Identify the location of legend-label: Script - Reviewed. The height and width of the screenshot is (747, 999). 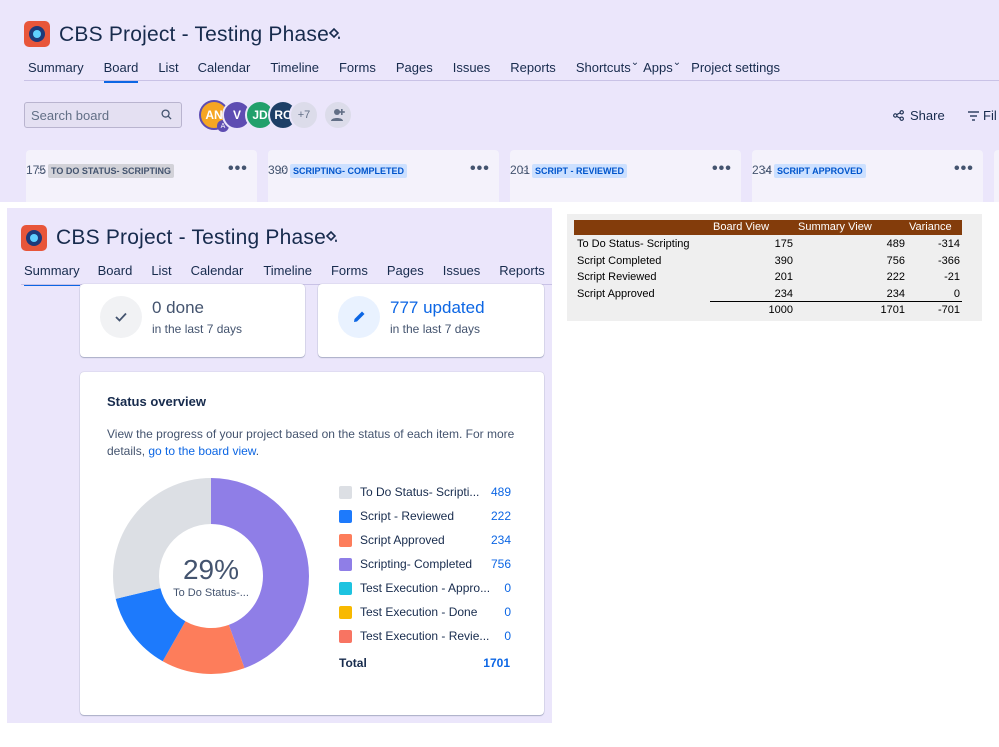
(407, 516).